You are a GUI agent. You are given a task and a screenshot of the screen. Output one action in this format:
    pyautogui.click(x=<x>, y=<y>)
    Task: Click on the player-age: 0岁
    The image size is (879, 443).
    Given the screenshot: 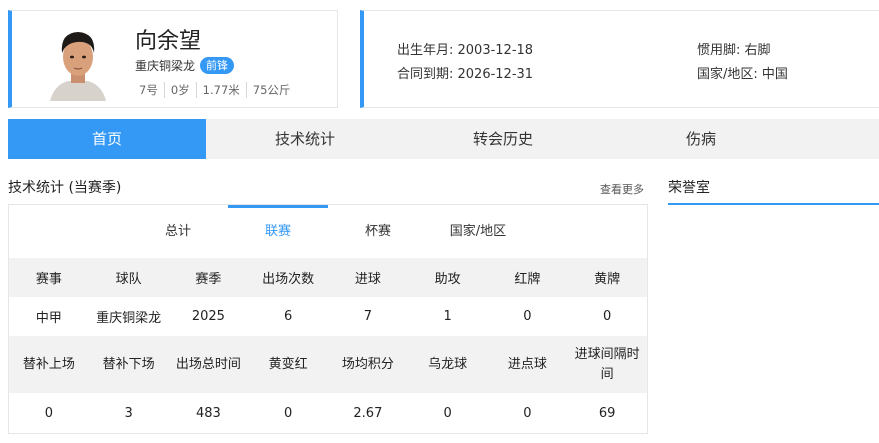 What is the action you would take?
    pyautogui.click(x=181, y=90)
    